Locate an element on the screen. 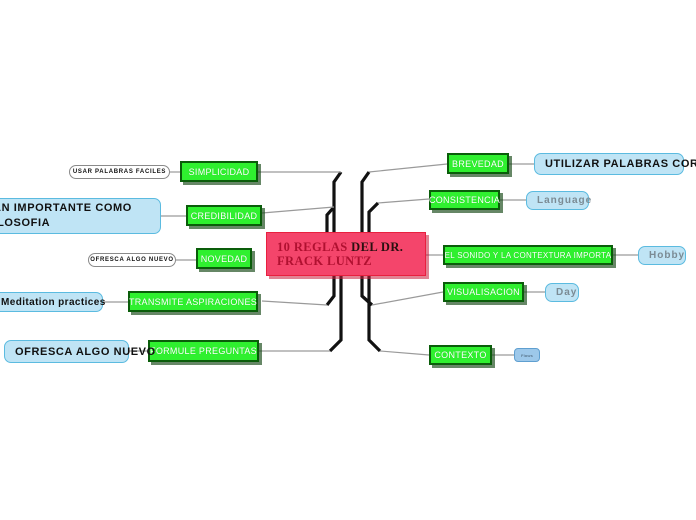  link-branch-visualisacion is located at coordinates (407, 298).